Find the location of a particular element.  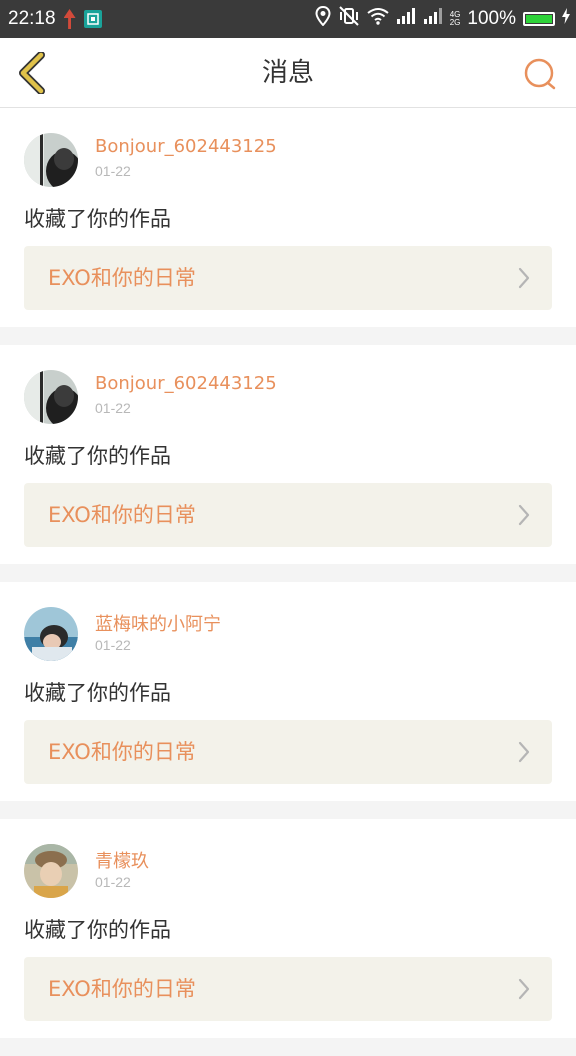

charging-icon is located at coordinates (566, 19).